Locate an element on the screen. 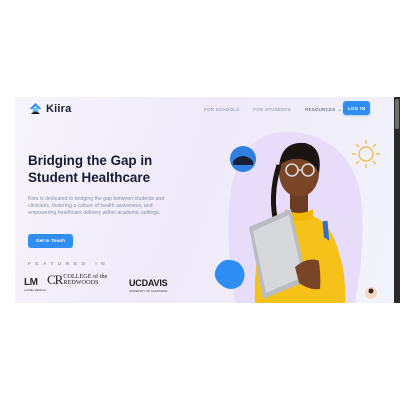  redwoods-line-2: REDWOODS is located at coordinates (81, 282).